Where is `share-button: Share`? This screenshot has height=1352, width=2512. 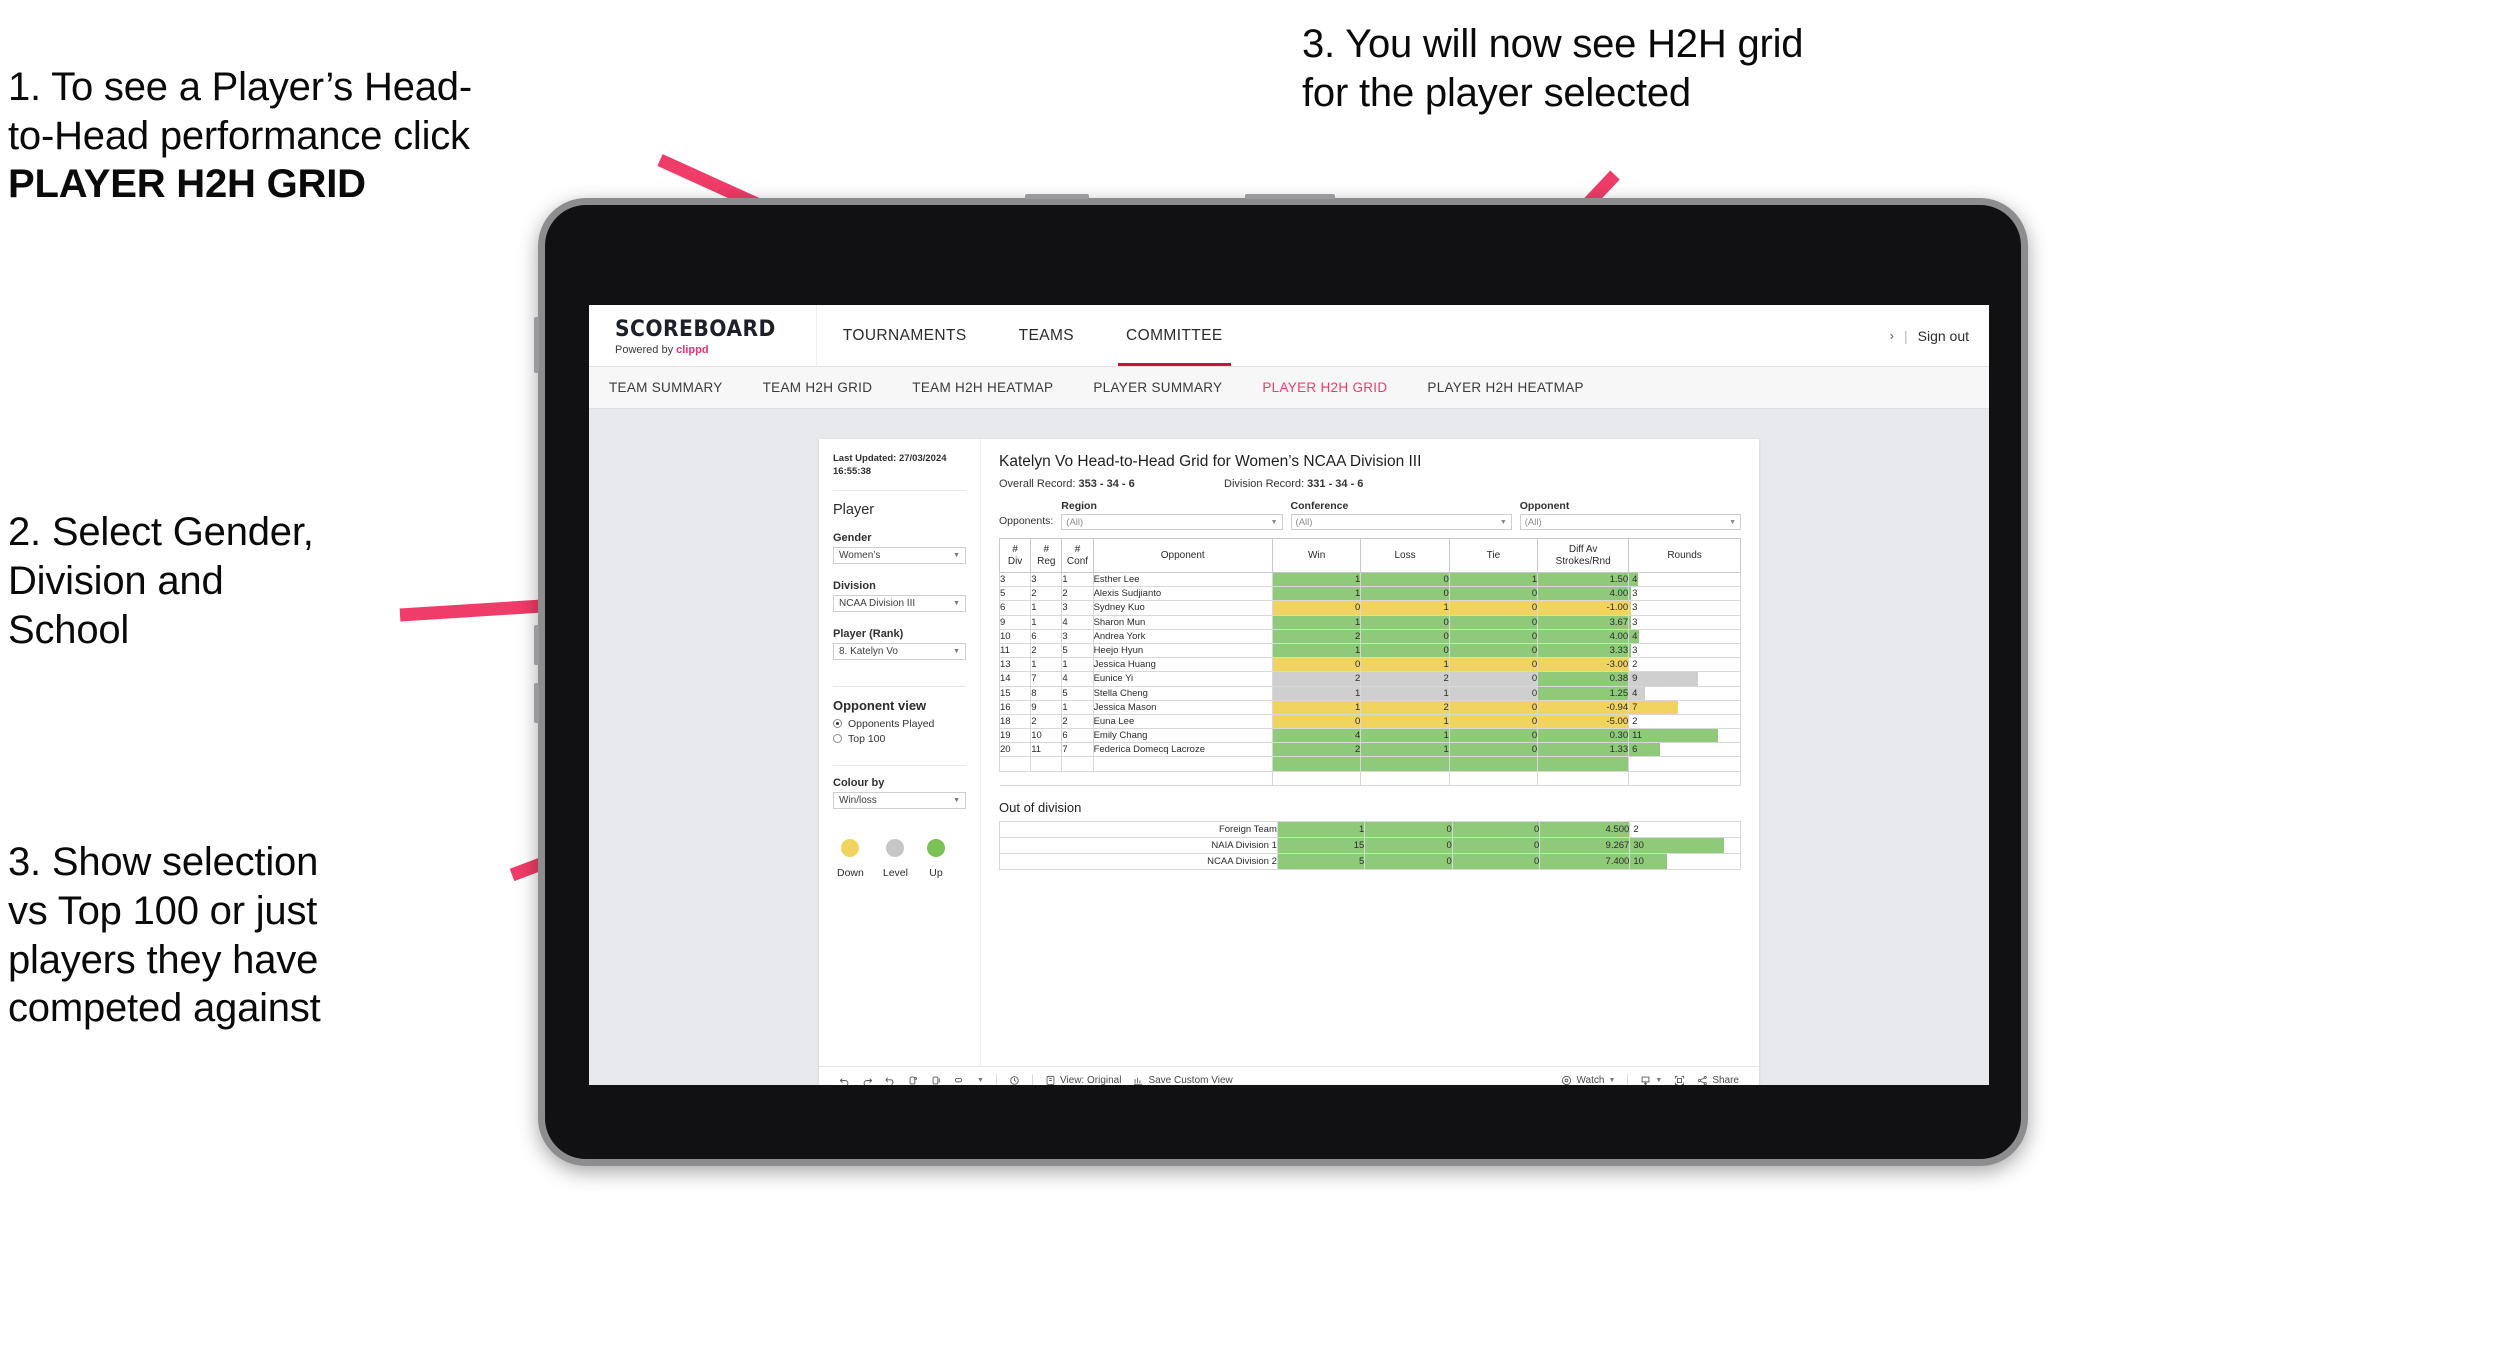 share-button: Share is located at coordinates (1718, 1080).